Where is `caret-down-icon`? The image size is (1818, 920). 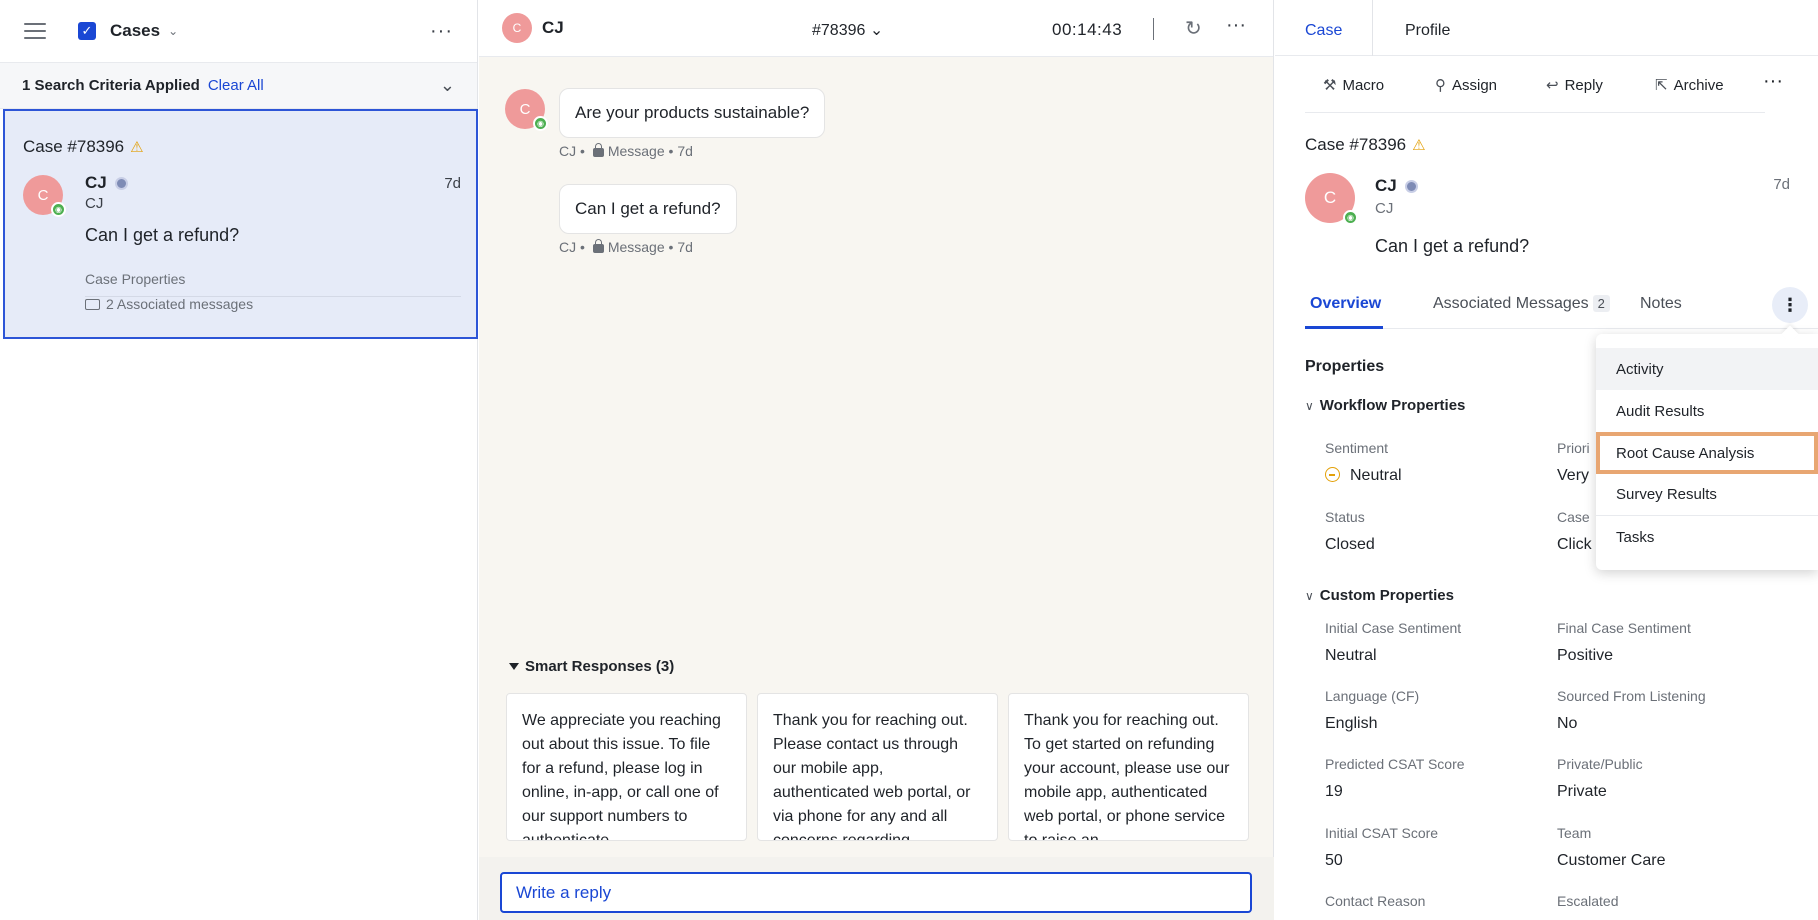 caret-down-icon is located at coordinates (514, 666).